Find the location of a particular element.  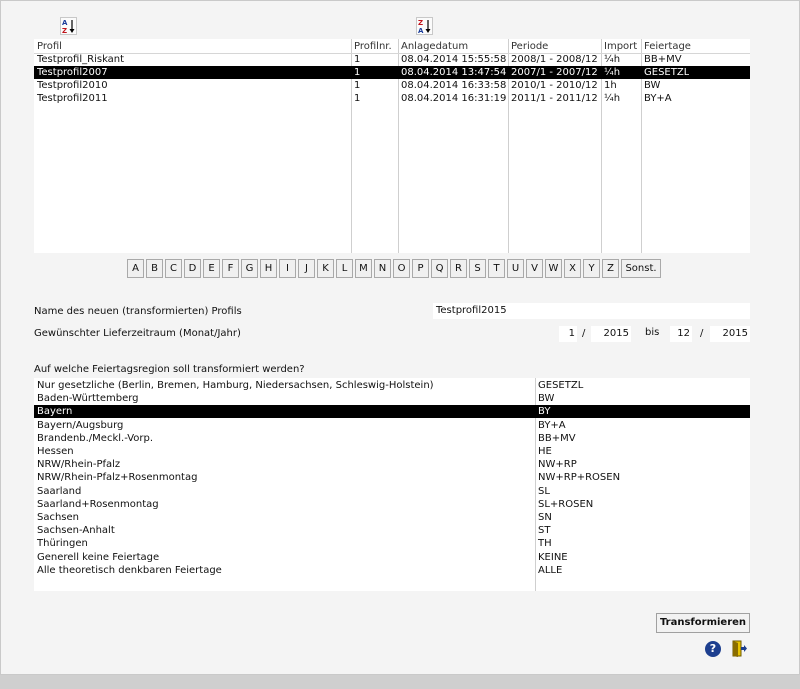

delivery-period-label: Gewünschter Lieferzeitraum (Monat/Jahr) is located at coordinates (137, 333).